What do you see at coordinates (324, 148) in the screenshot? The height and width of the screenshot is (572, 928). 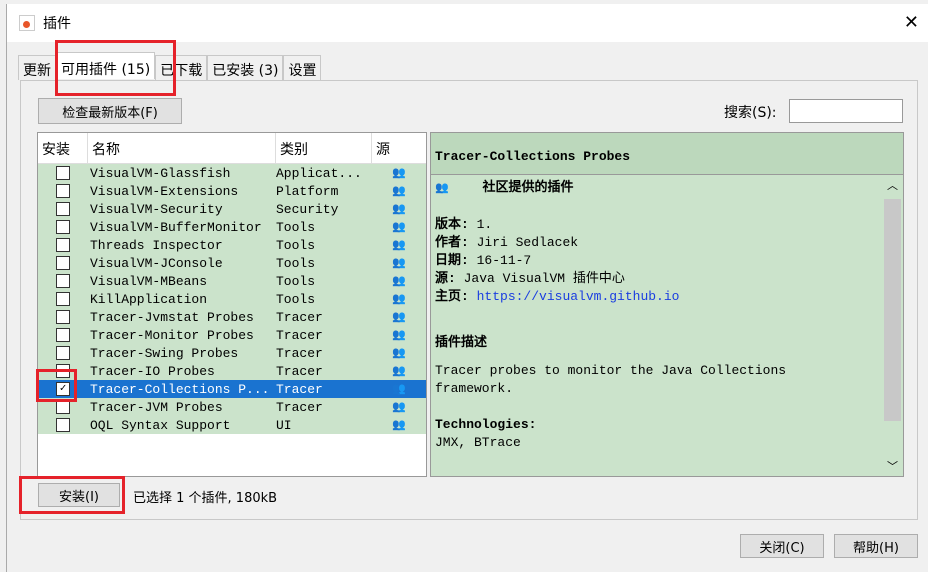 I see `col-category: 类别` at bounding box center [324, 148].